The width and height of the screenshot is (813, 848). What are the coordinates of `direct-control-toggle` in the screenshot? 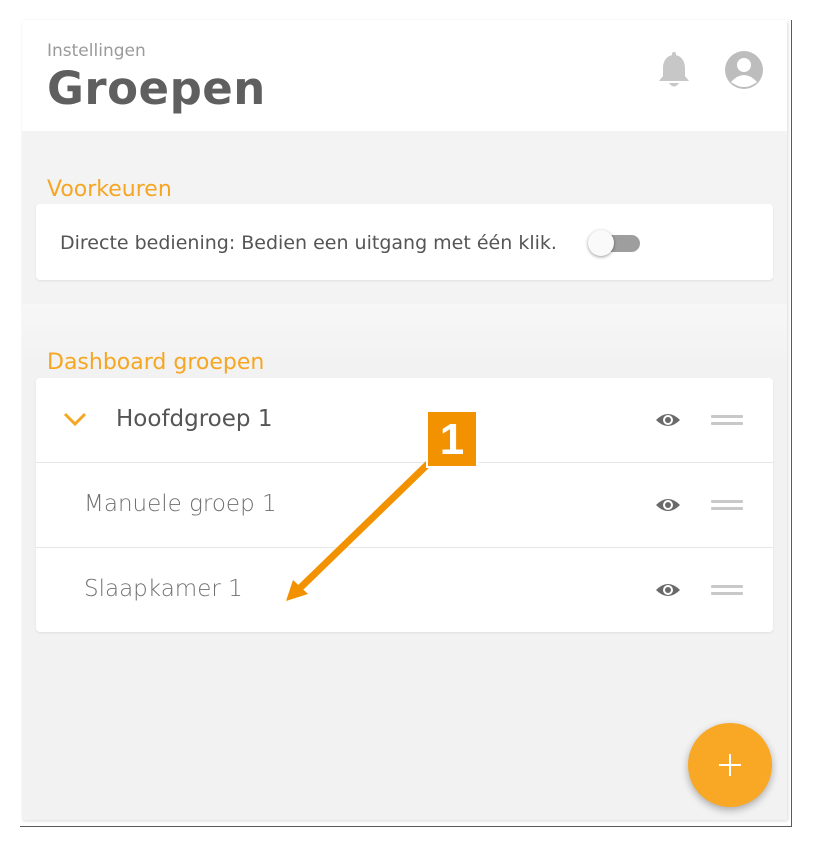 It's located at (615, 243).